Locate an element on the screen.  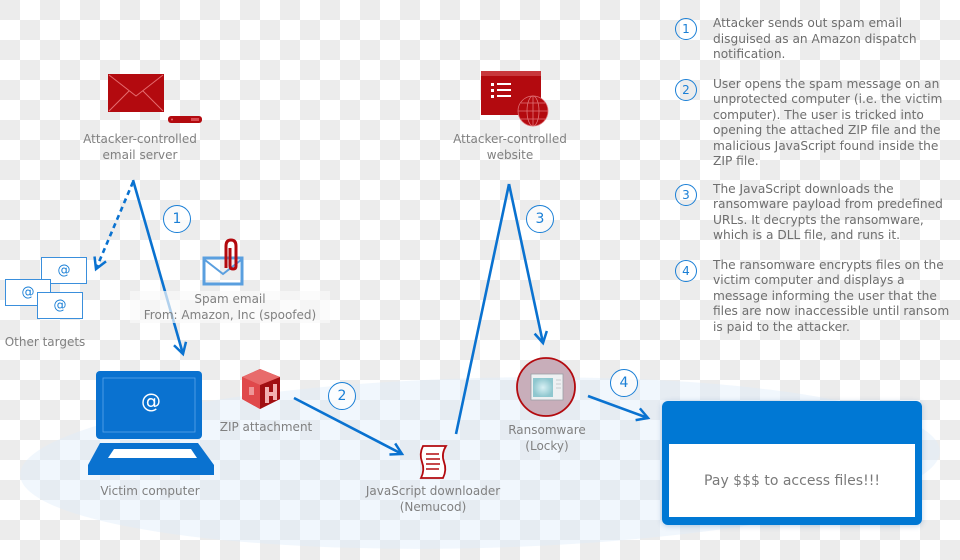
victim-computer-icon is located at coordinates (151, 423).